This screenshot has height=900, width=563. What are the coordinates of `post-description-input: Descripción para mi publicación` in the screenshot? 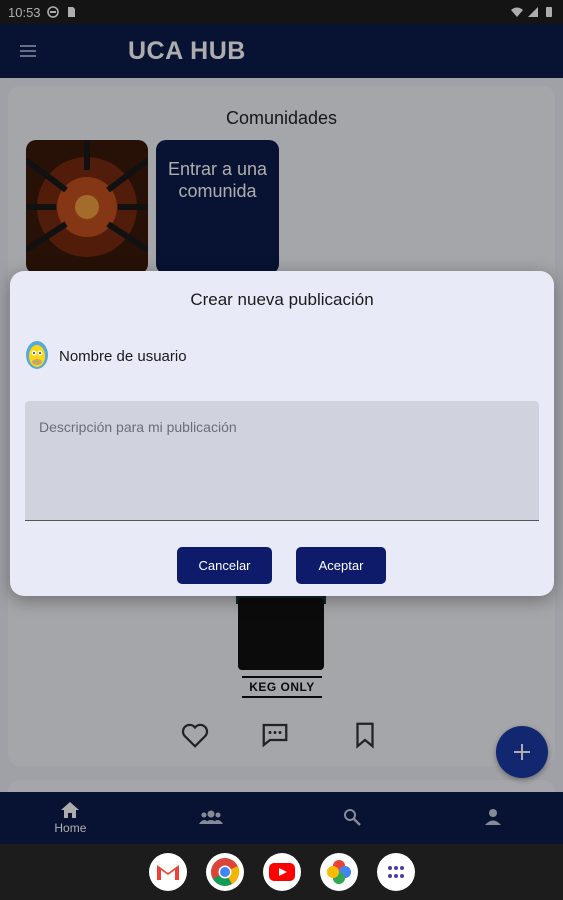 It's located at (282, 461).